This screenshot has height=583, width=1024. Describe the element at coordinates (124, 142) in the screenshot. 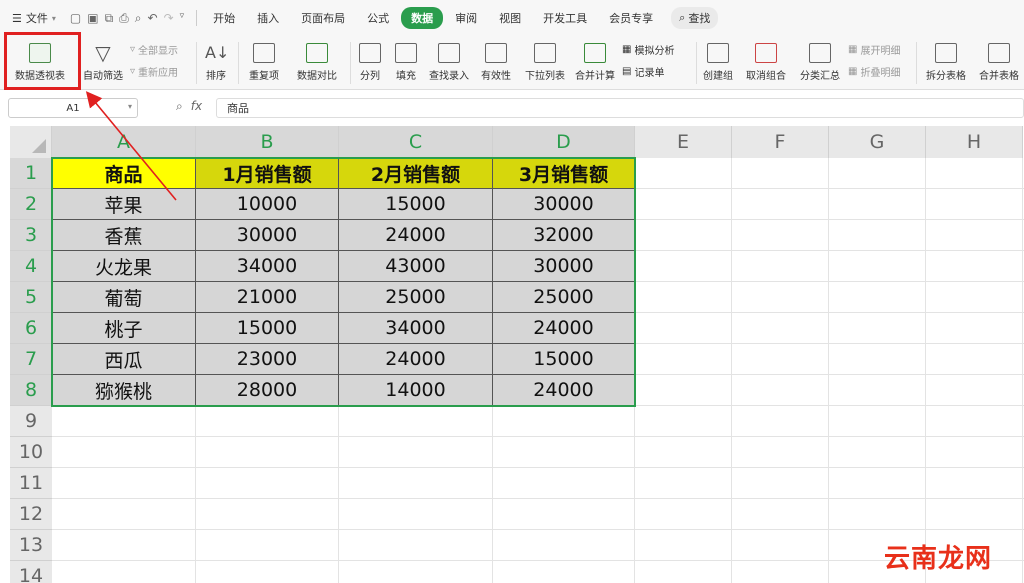

I see `column-header-a: A` at that location.